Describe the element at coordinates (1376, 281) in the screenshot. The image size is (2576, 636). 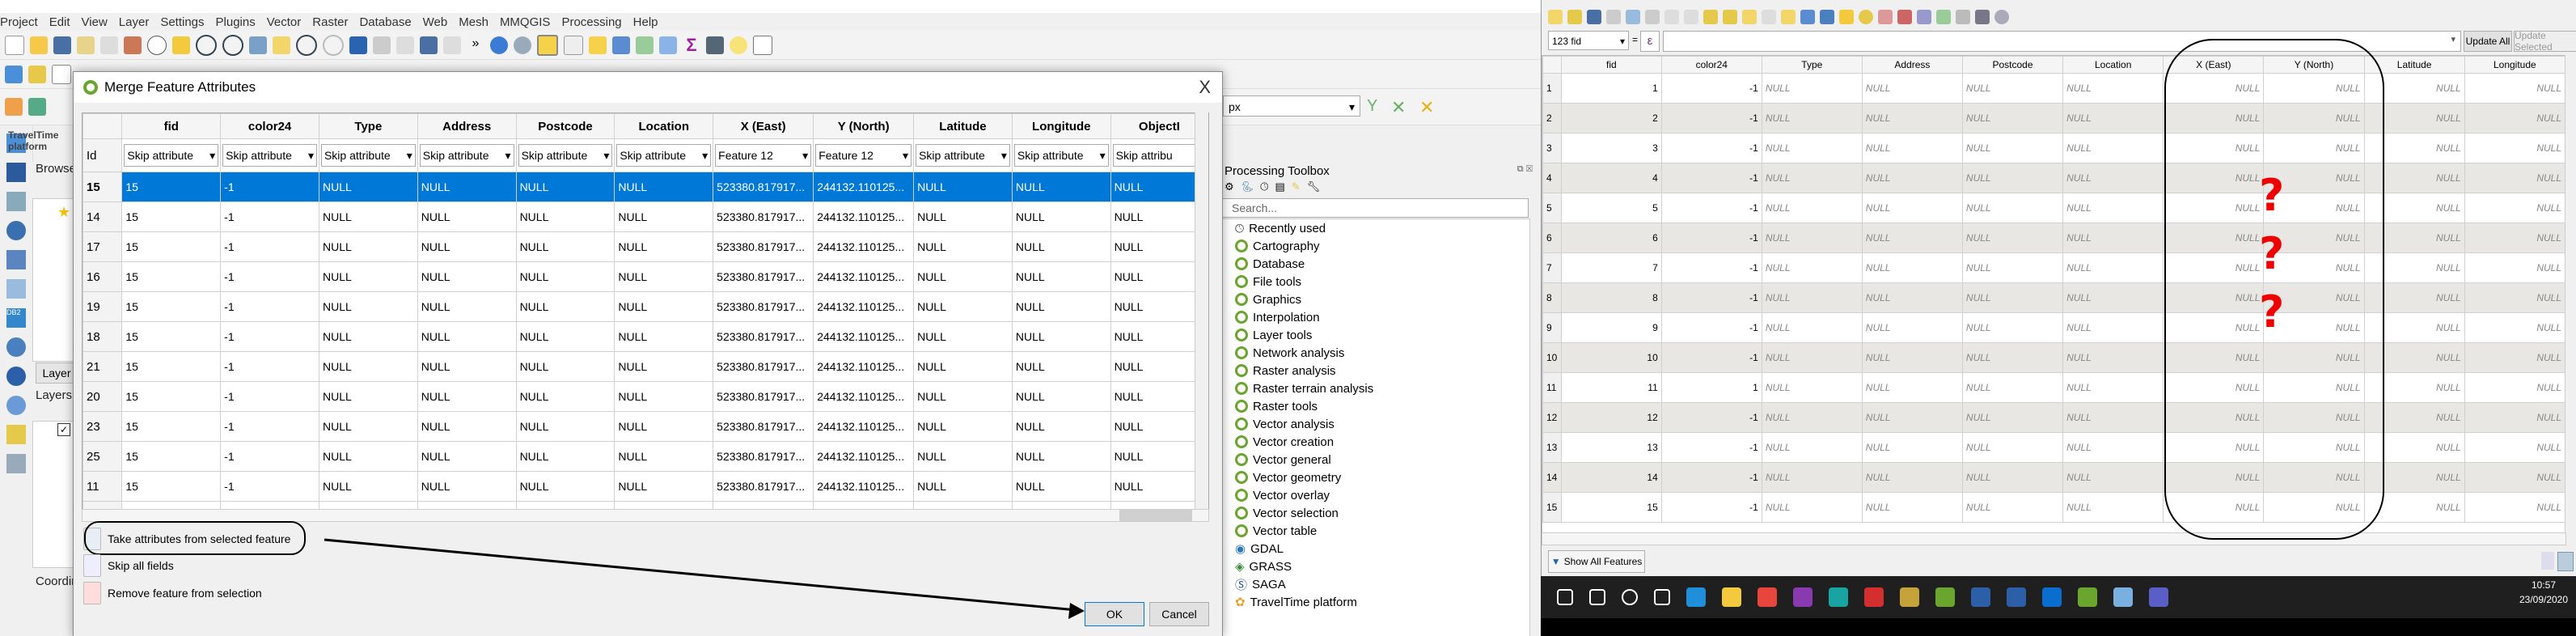
I see `toolbox-item: File tools` at that location.